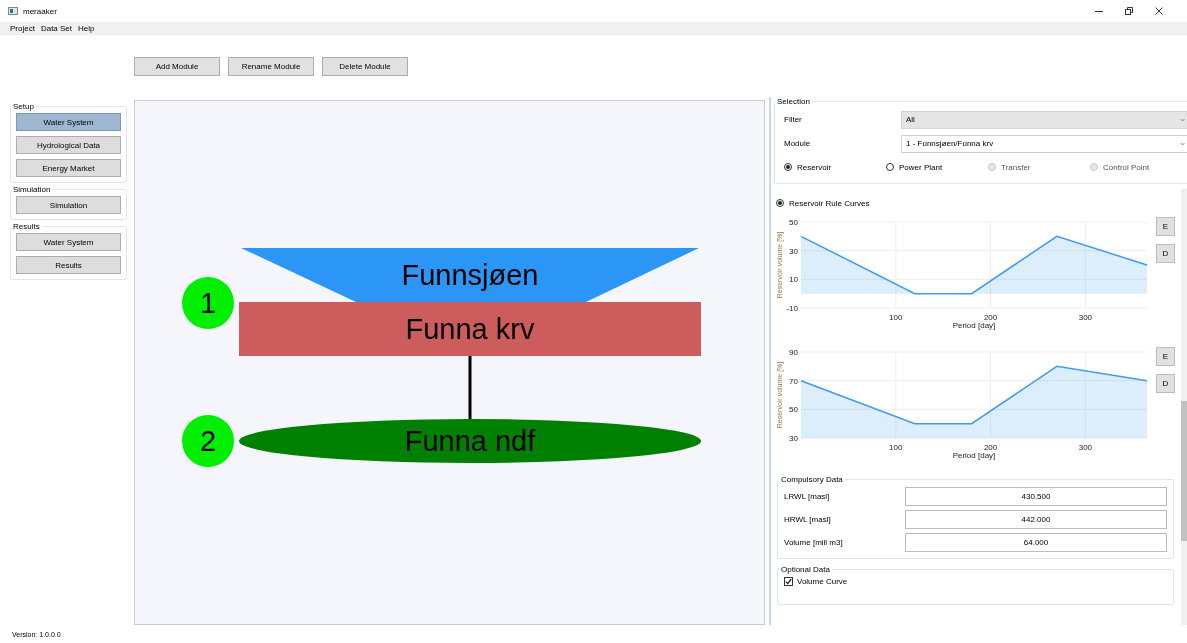  Describe the element at coordinates (271, 66) in the screenshot. I see `toolbar-button: Rename Module` at that location.